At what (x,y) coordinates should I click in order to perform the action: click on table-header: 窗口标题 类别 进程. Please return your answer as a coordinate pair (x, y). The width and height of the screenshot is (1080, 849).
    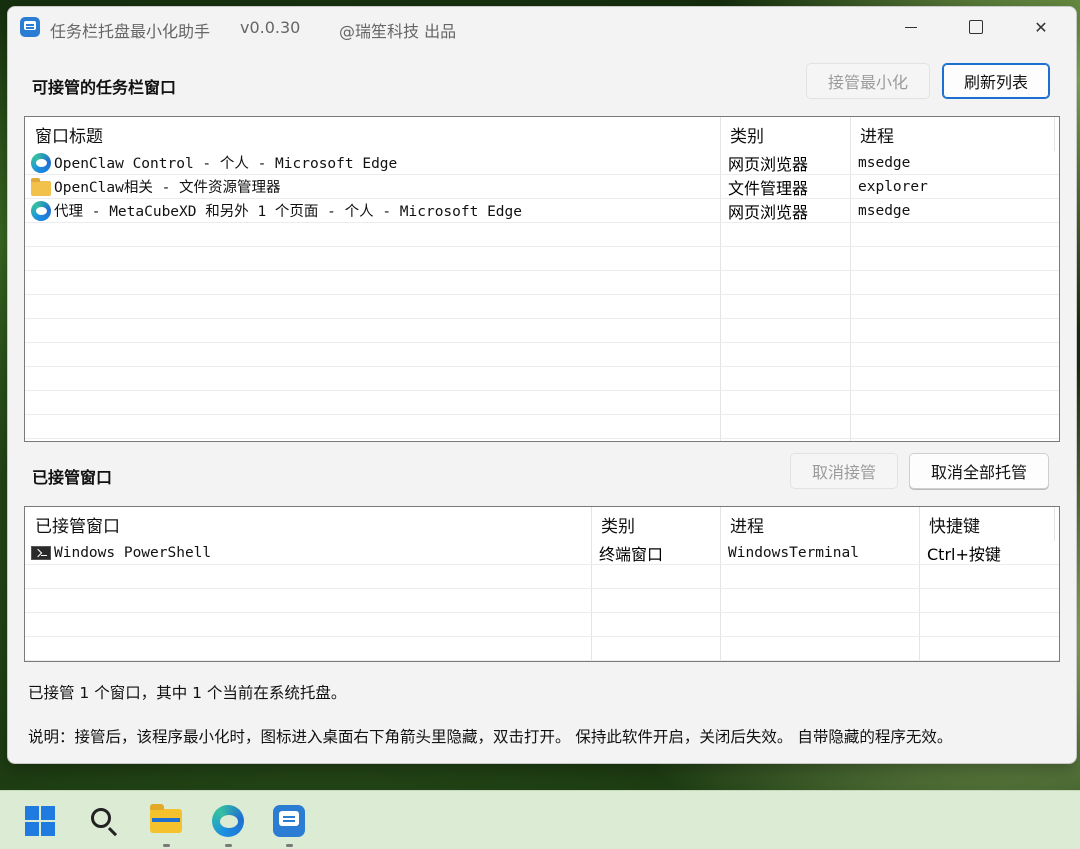
    Looking at the image, I should click on (542, 134).